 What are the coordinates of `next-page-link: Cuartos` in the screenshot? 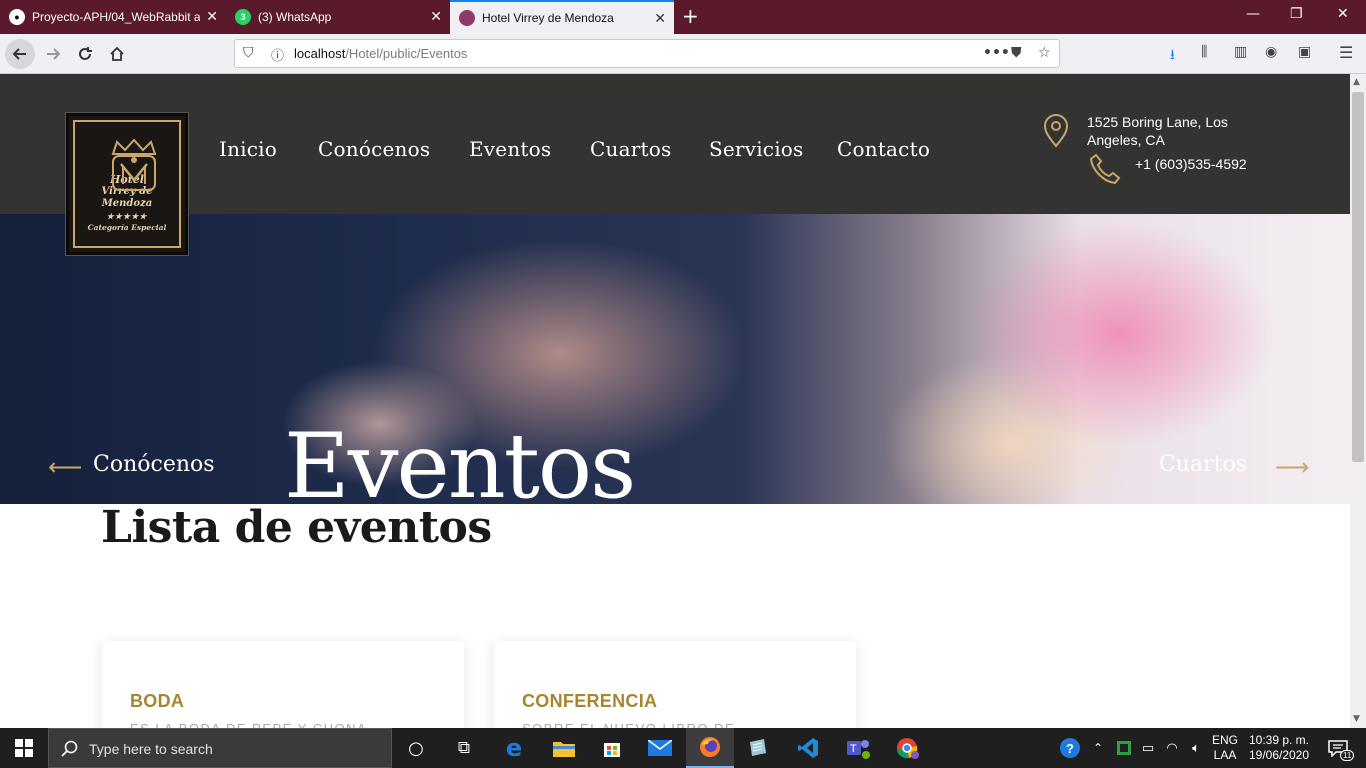 It's located at (1203, 464).